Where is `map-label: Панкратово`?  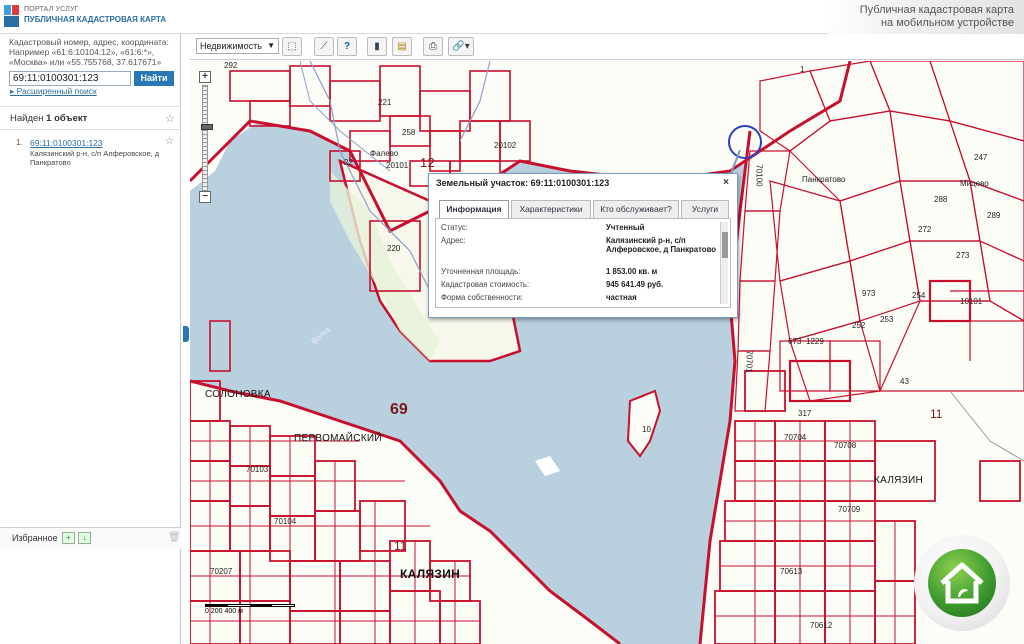 map-label: Панкратово is located at coordinates (824, 179).